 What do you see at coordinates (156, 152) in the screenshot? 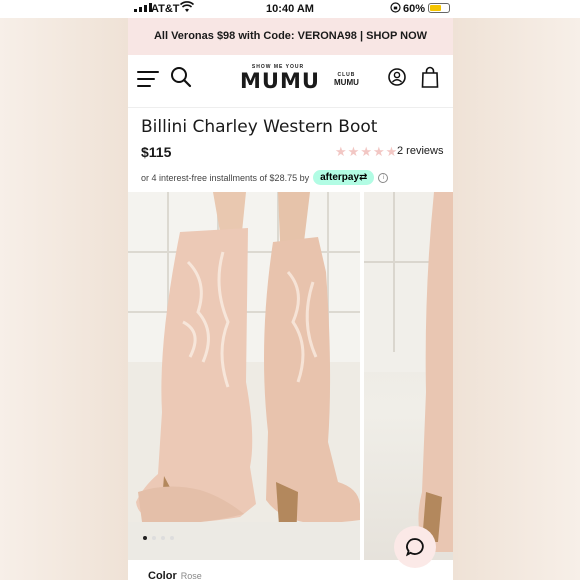
I see `product-price: $115` at bounding box center [156, 152].